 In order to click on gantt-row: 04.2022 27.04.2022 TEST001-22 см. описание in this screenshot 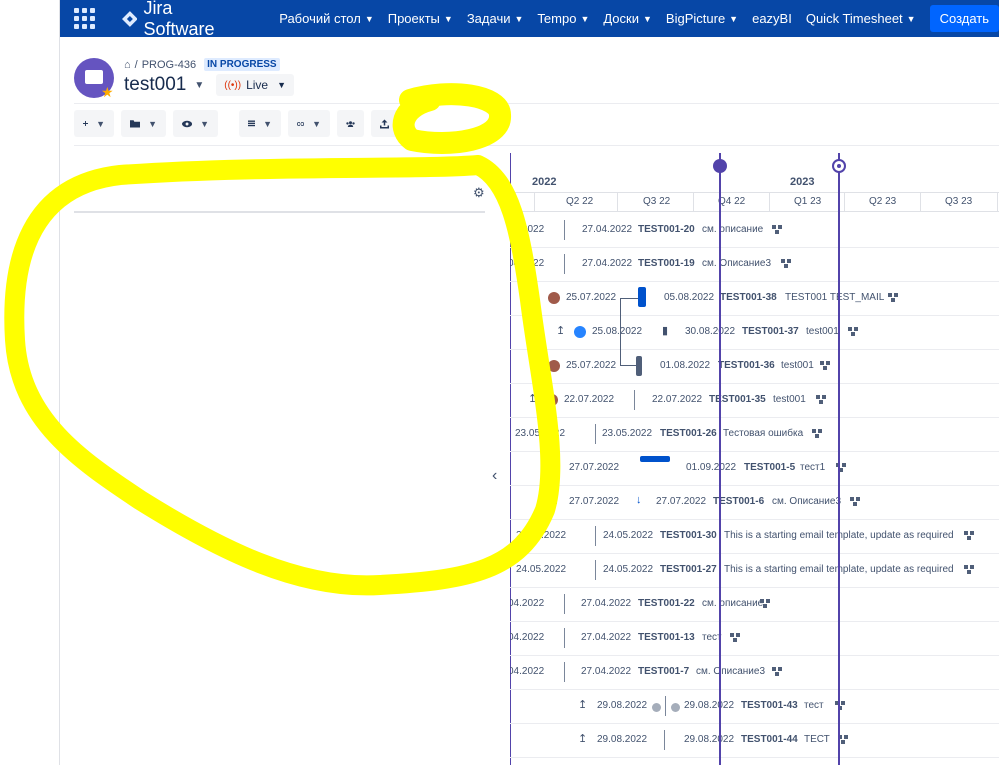, I will do `click(754, 605)`.